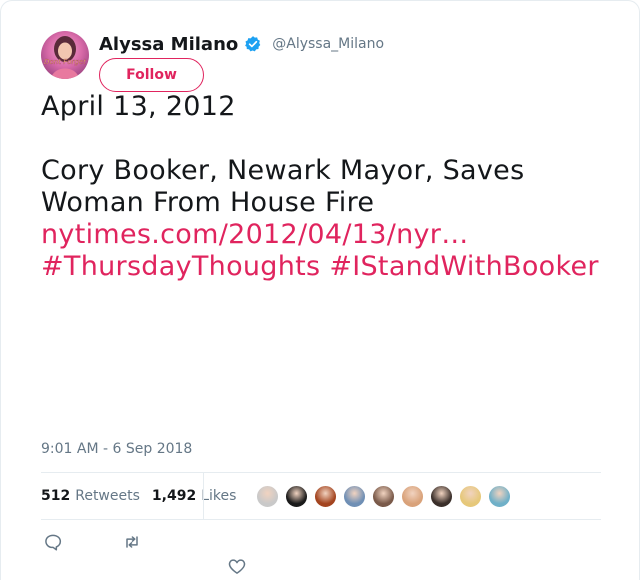 This screenshot has height=581, width=640. I want to click on retweets-stat: 512 Retweets, so click(90, 496).